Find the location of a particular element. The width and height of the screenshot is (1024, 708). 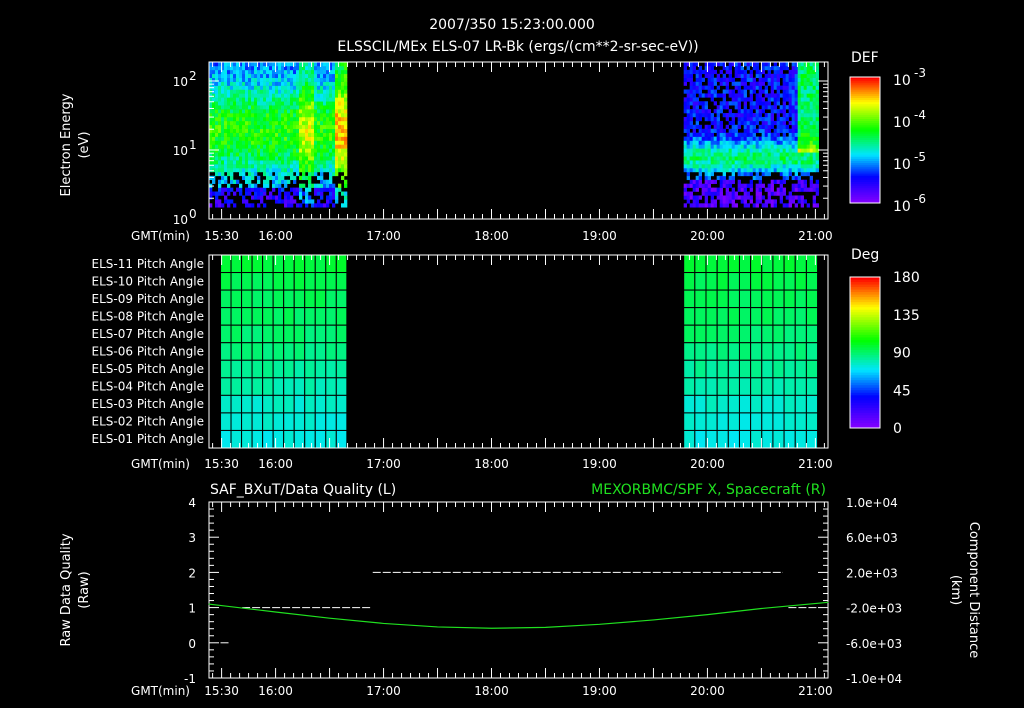

plot-timestamp: 2007/350 15:23:00.000 is located at coordinates (512, 25).